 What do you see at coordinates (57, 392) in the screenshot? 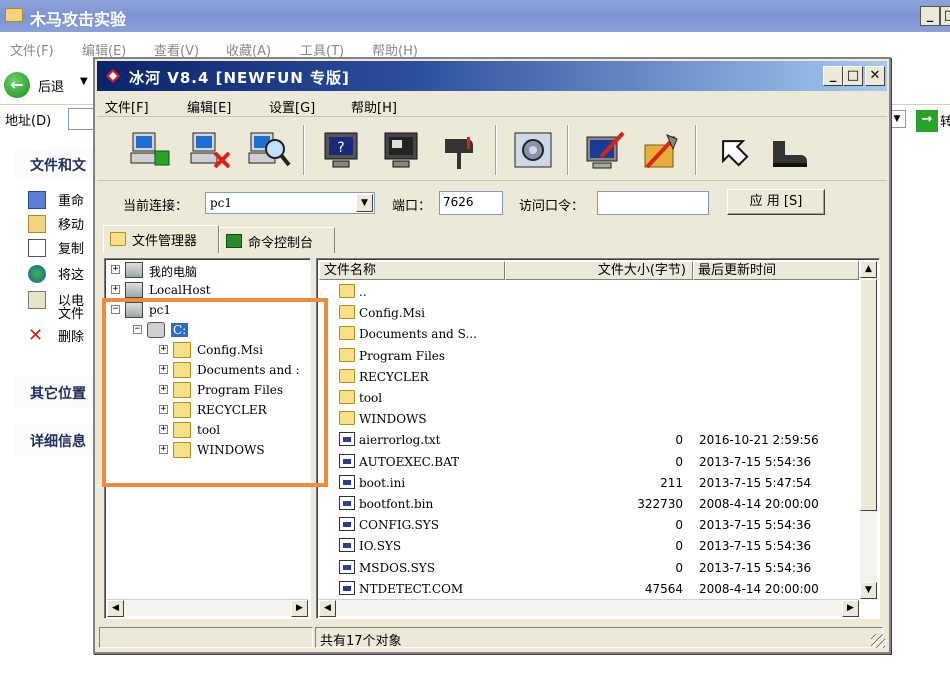
I see `task-section-other-places: 其它位置` at bounding box center [57, 392].